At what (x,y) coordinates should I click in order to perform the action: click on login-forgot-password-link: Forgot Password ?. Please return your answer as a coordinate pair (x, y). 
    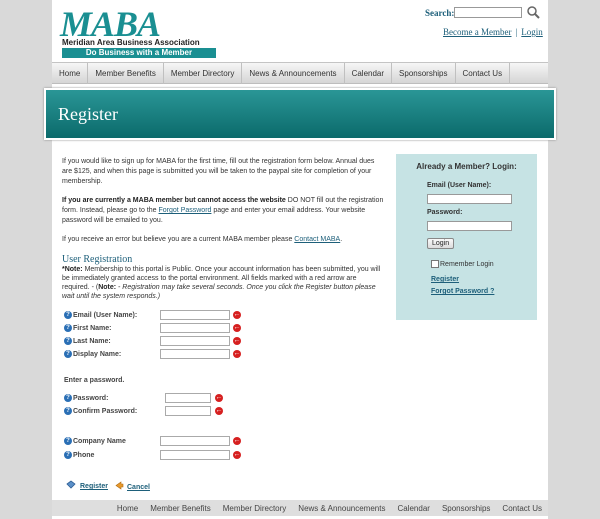
    Looking at the image, I should click on (462, 291).